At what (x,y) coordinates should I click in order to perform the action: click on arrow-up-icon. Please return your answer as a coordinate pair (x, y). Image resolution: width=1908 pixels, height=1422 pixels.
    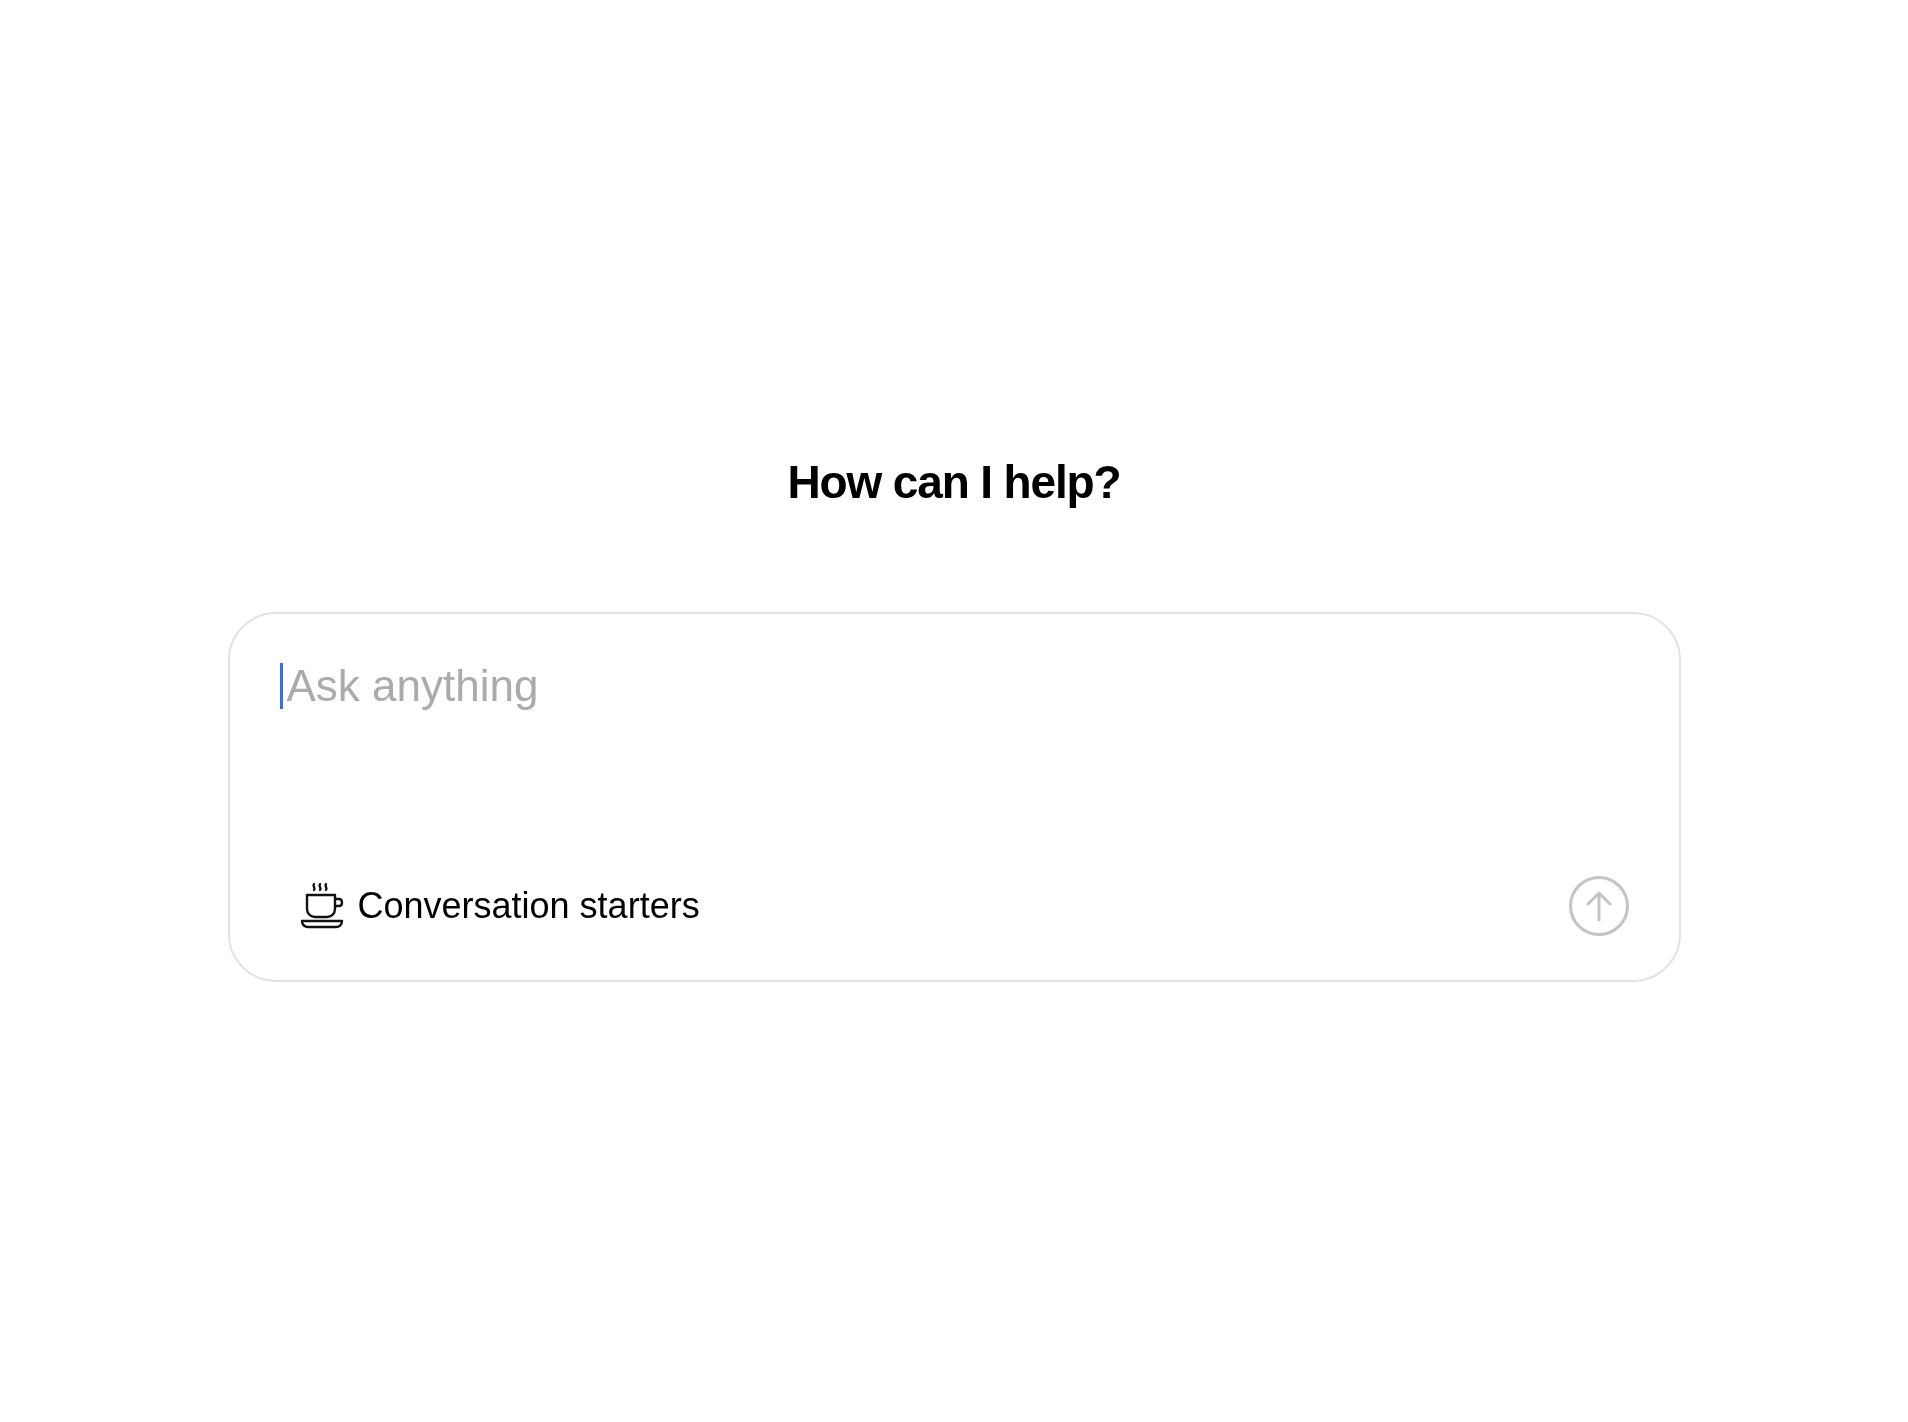
    Looking at the image, I should click on (1598, 906).